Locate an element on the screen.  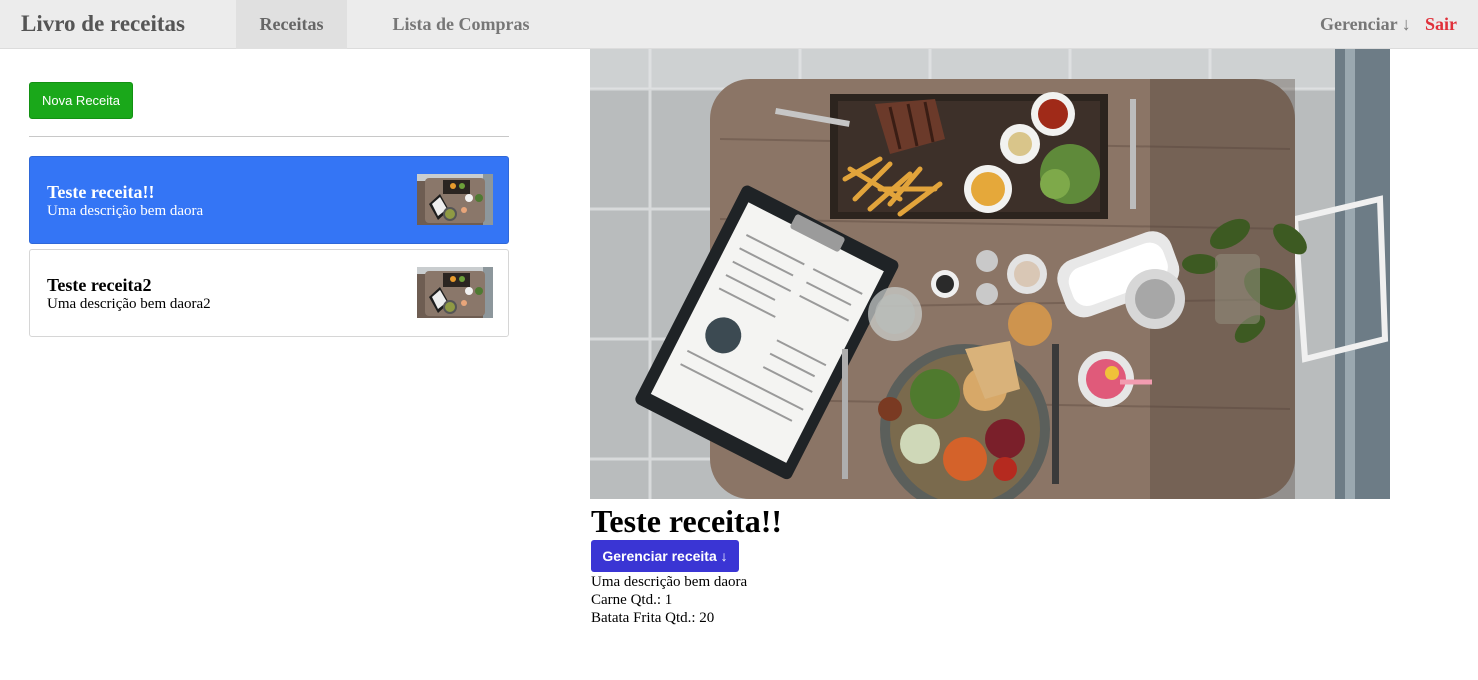
tab-receitas: Receitas is located at coordinates (291, 24).